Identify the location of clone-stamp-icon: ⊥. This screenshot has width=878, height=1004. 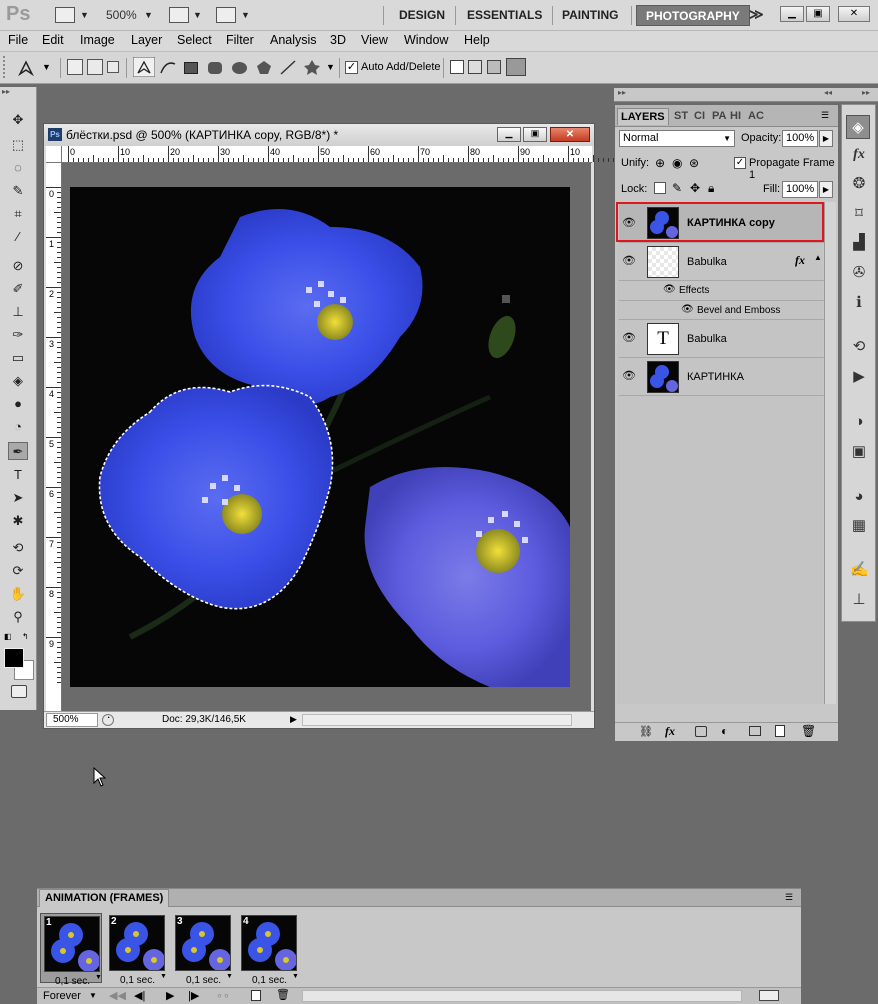
(18, 312).